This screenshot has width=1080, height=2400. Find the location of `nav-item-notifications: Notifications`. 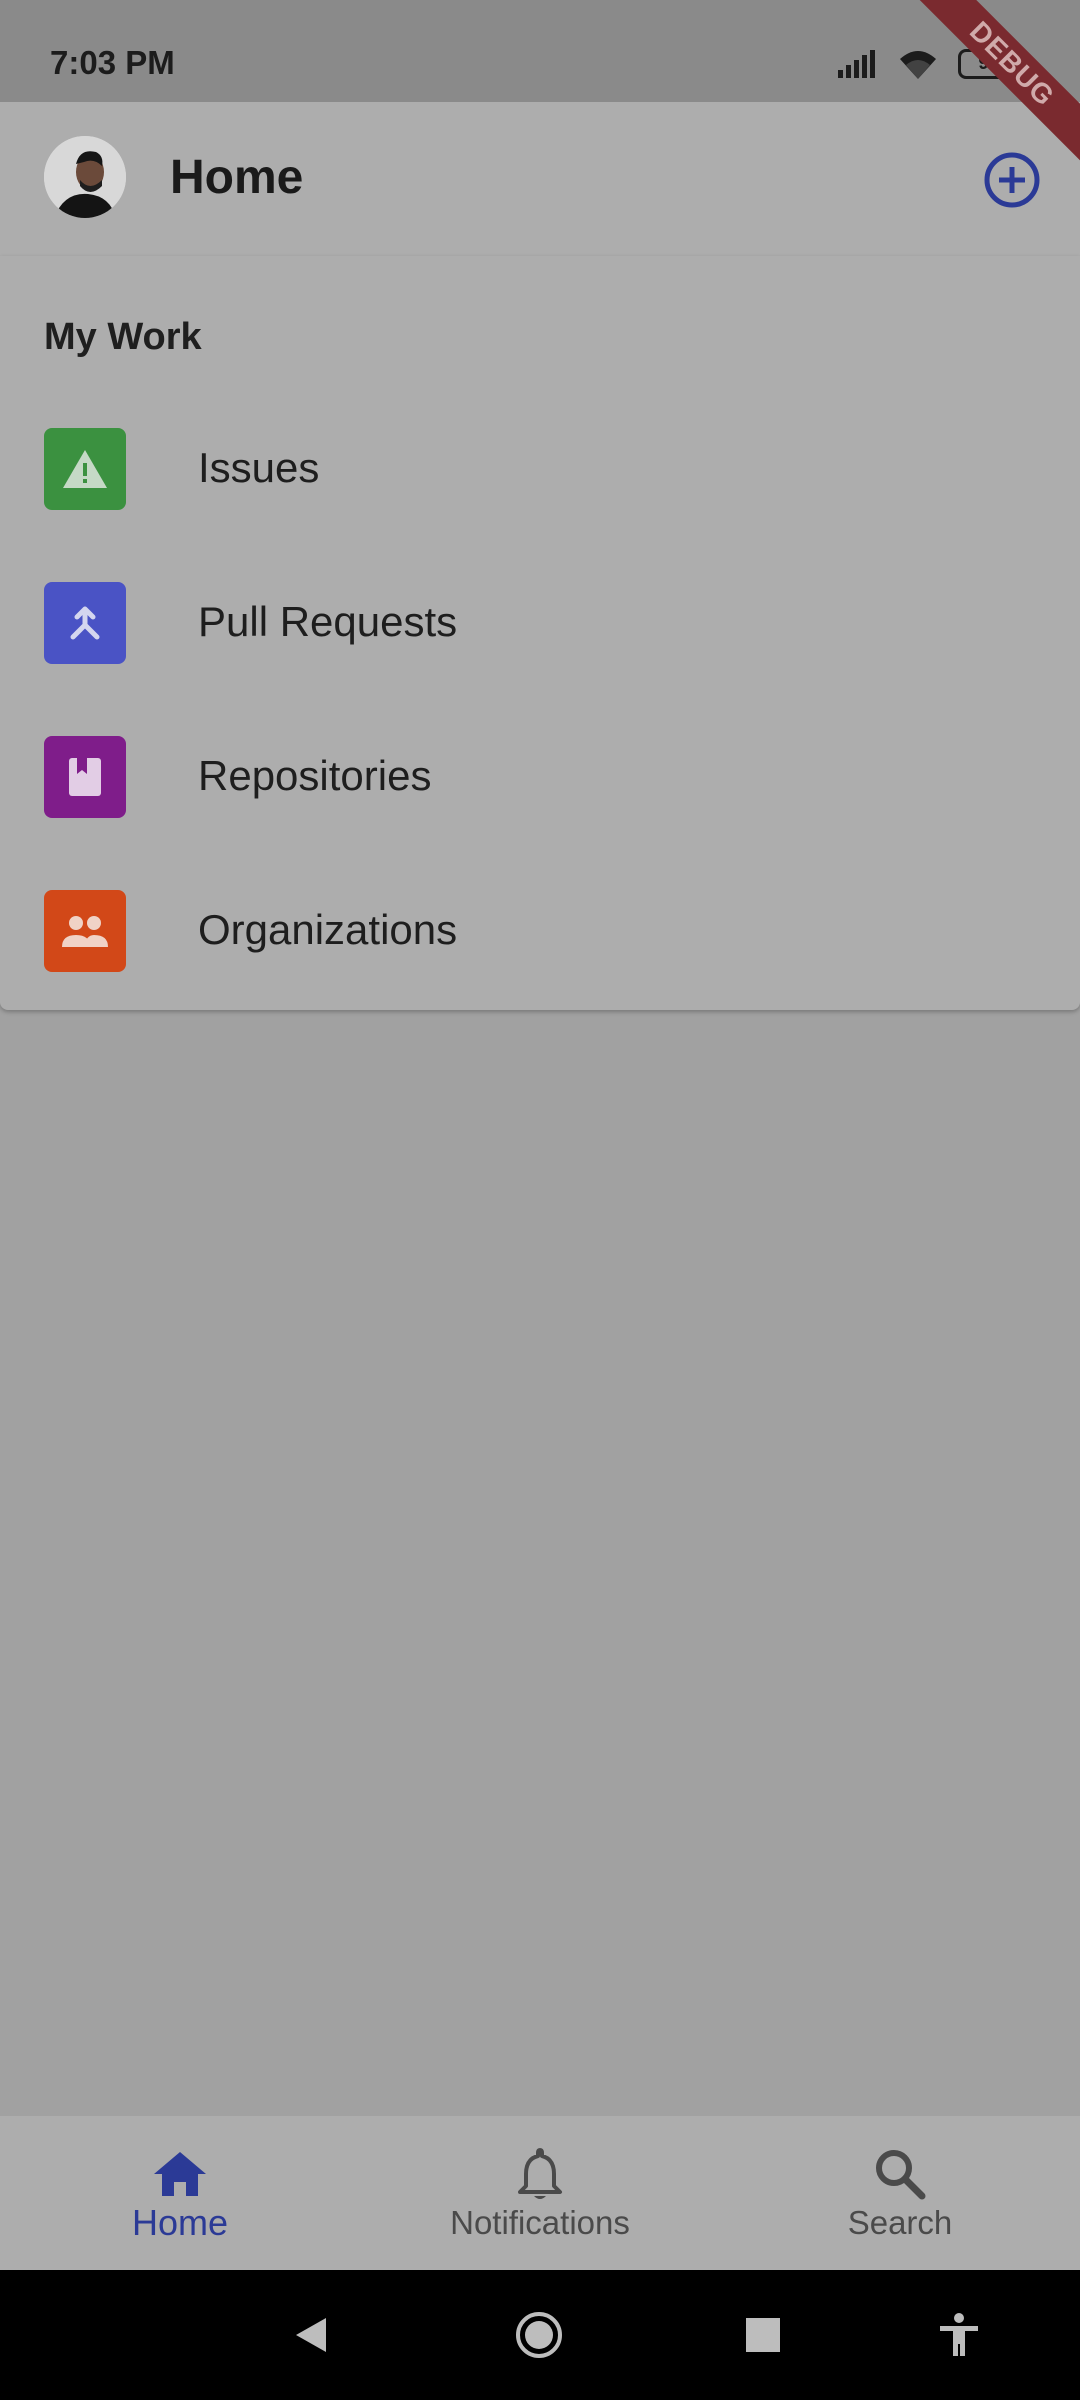

nav-item-notifications: Notifications is located at coordinates (540, 2193).